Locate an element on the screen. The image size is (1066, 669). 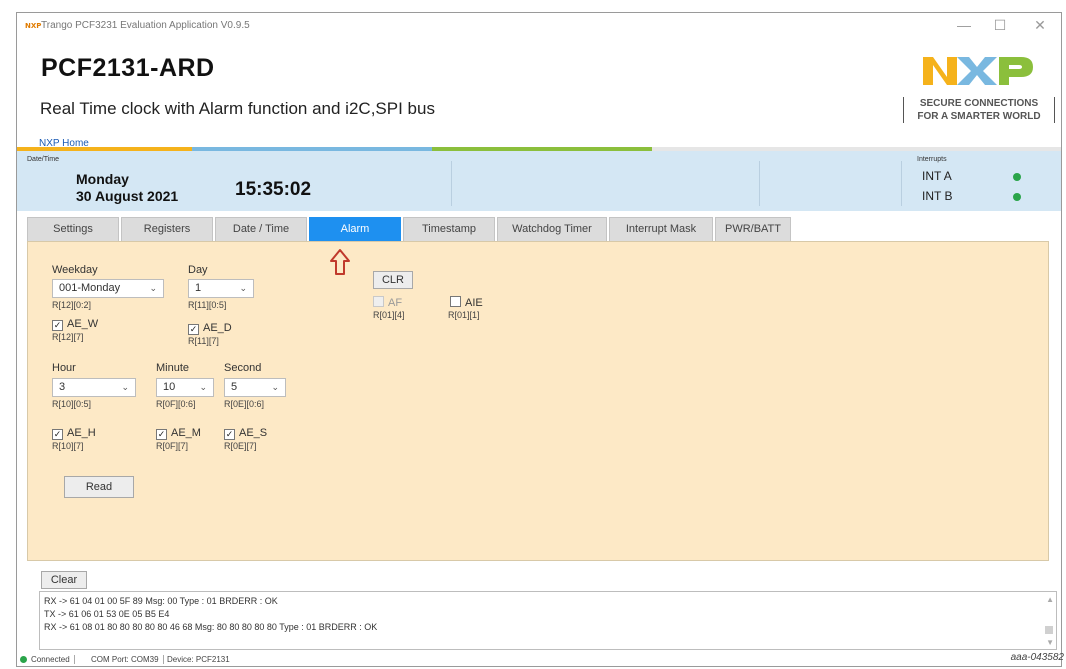
ae-w-label: AE_W is located at coordinates (83, 324).